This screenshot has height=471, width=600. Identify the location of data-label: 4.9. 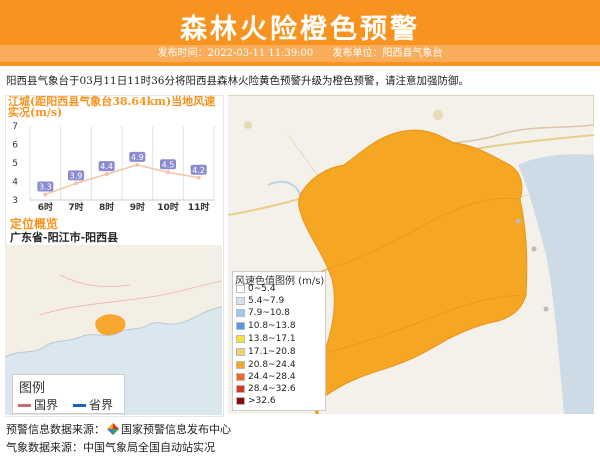
(137, 157).